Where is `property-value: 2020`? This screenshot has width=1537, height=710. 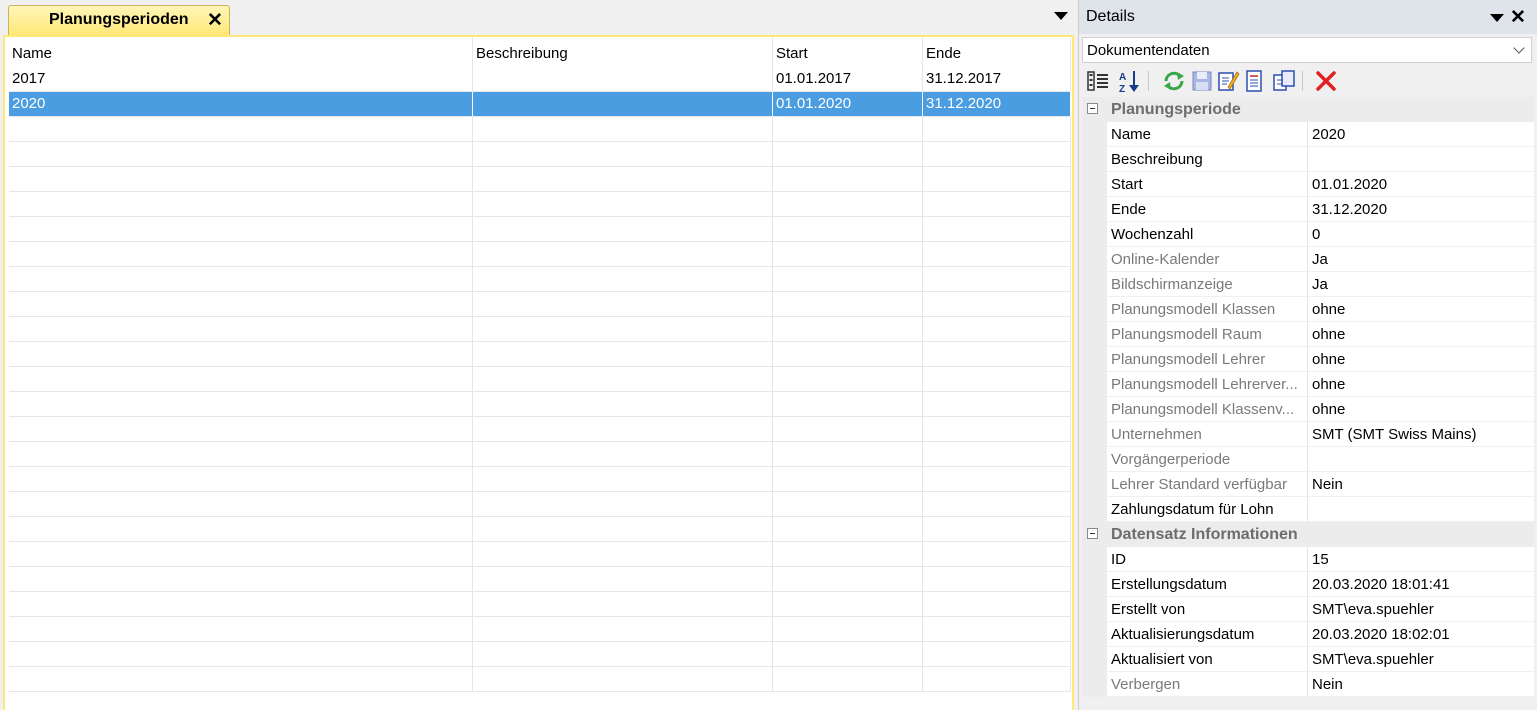
property-value: 2020 is located at coordinates (1421, 134).